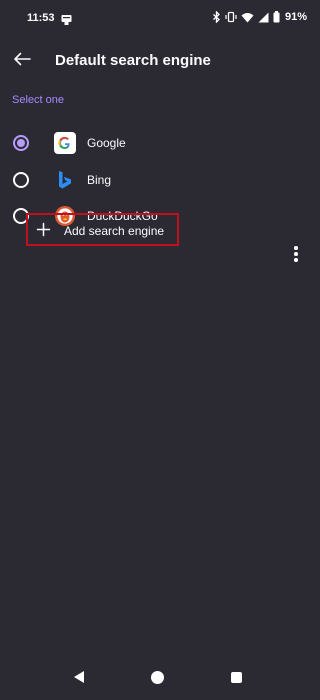 This screenshot has height=700, width=320. What do you see at coordinates (38, 100) in the screenshot?
I see `section-label: Select one` at bounding box center [38, 100].